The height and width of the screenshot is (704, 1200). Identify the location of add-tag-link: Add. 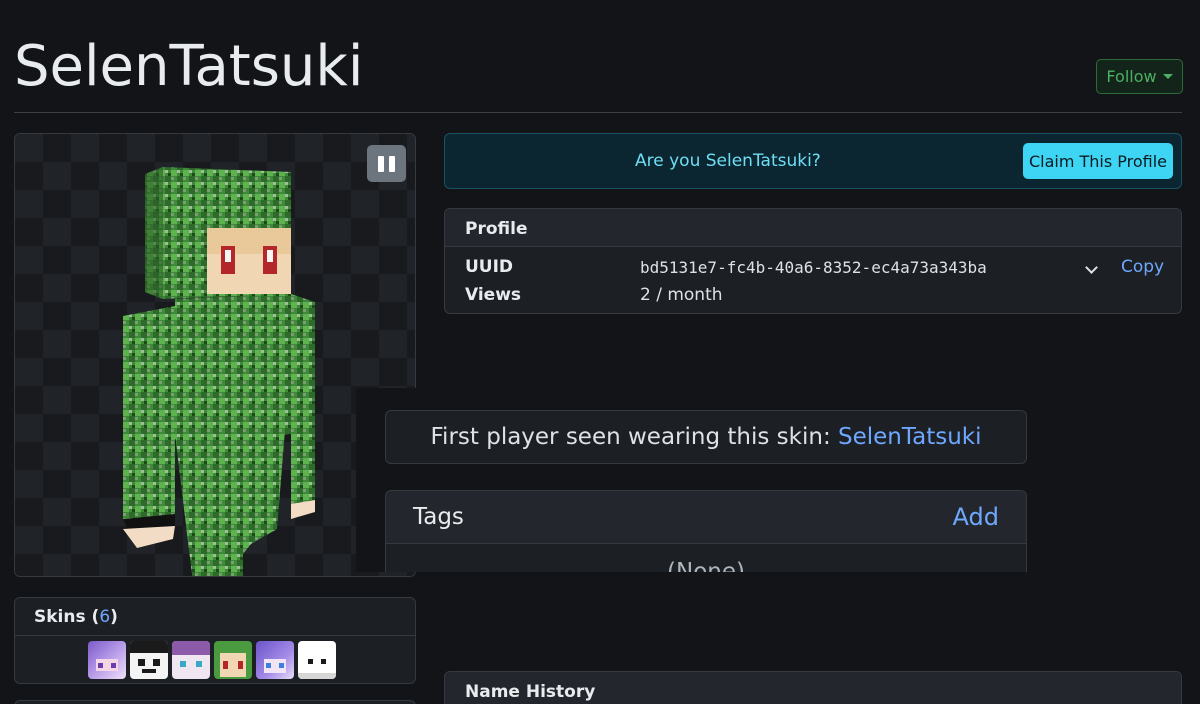
(976, 517).